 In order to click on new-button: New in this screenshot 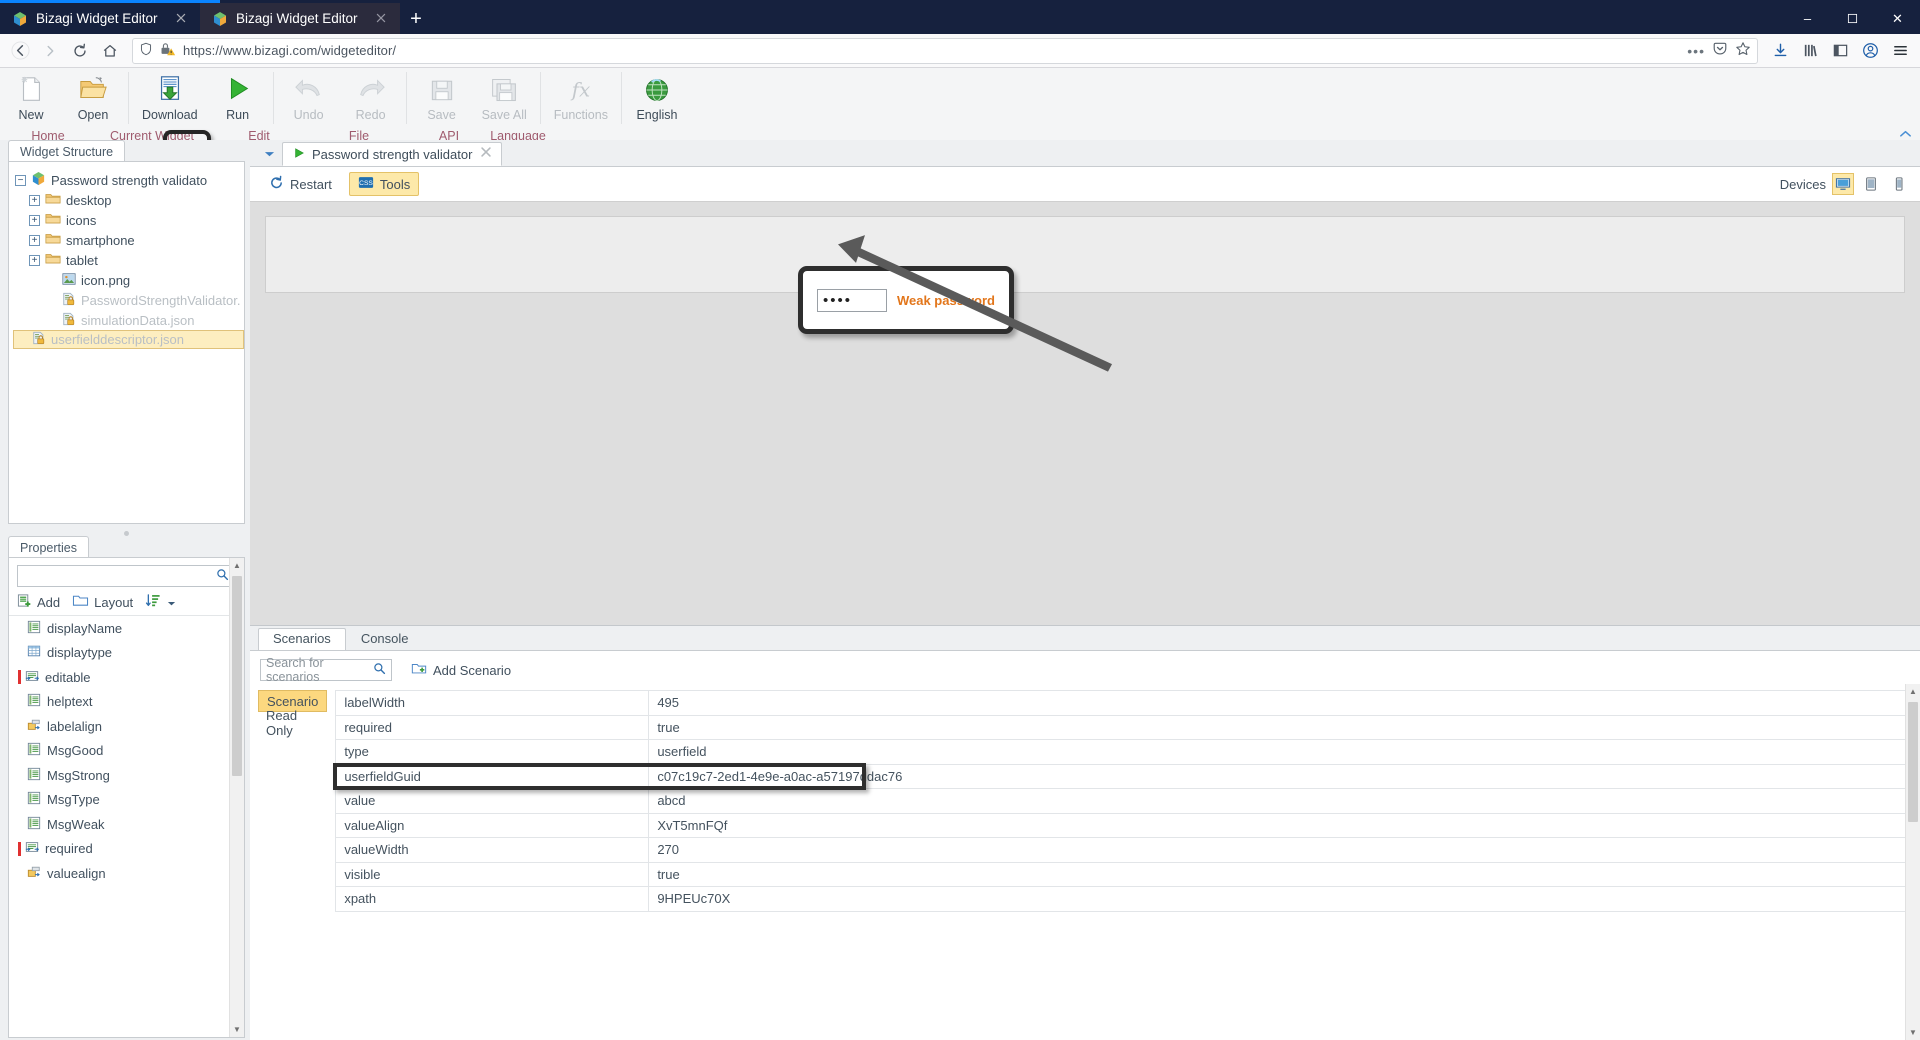, I will do `click(31, 97)`.